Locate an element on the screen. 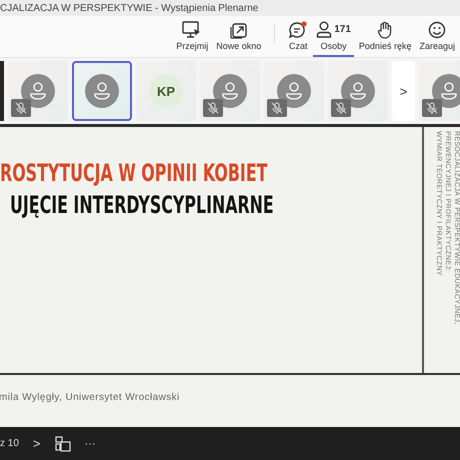  window-title: CJALIZACJA W PERSPEKTYWIE - Wystąpienia Plenarne is located at coordinates (129, 8).